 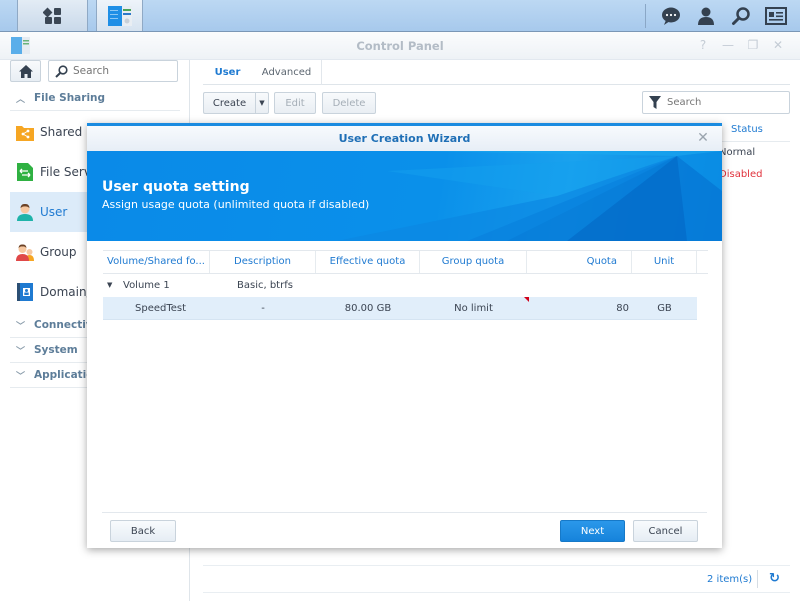 I want to click on column-quota: Quota, so click(x=579, y=262).